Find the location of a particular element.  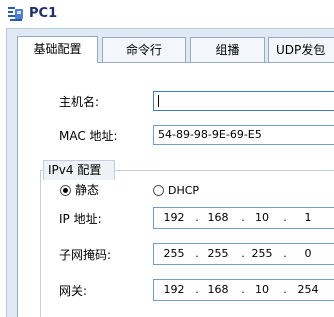

tab-udp-packet-tool: UDP发包工 is located at coordinates (301, 59).